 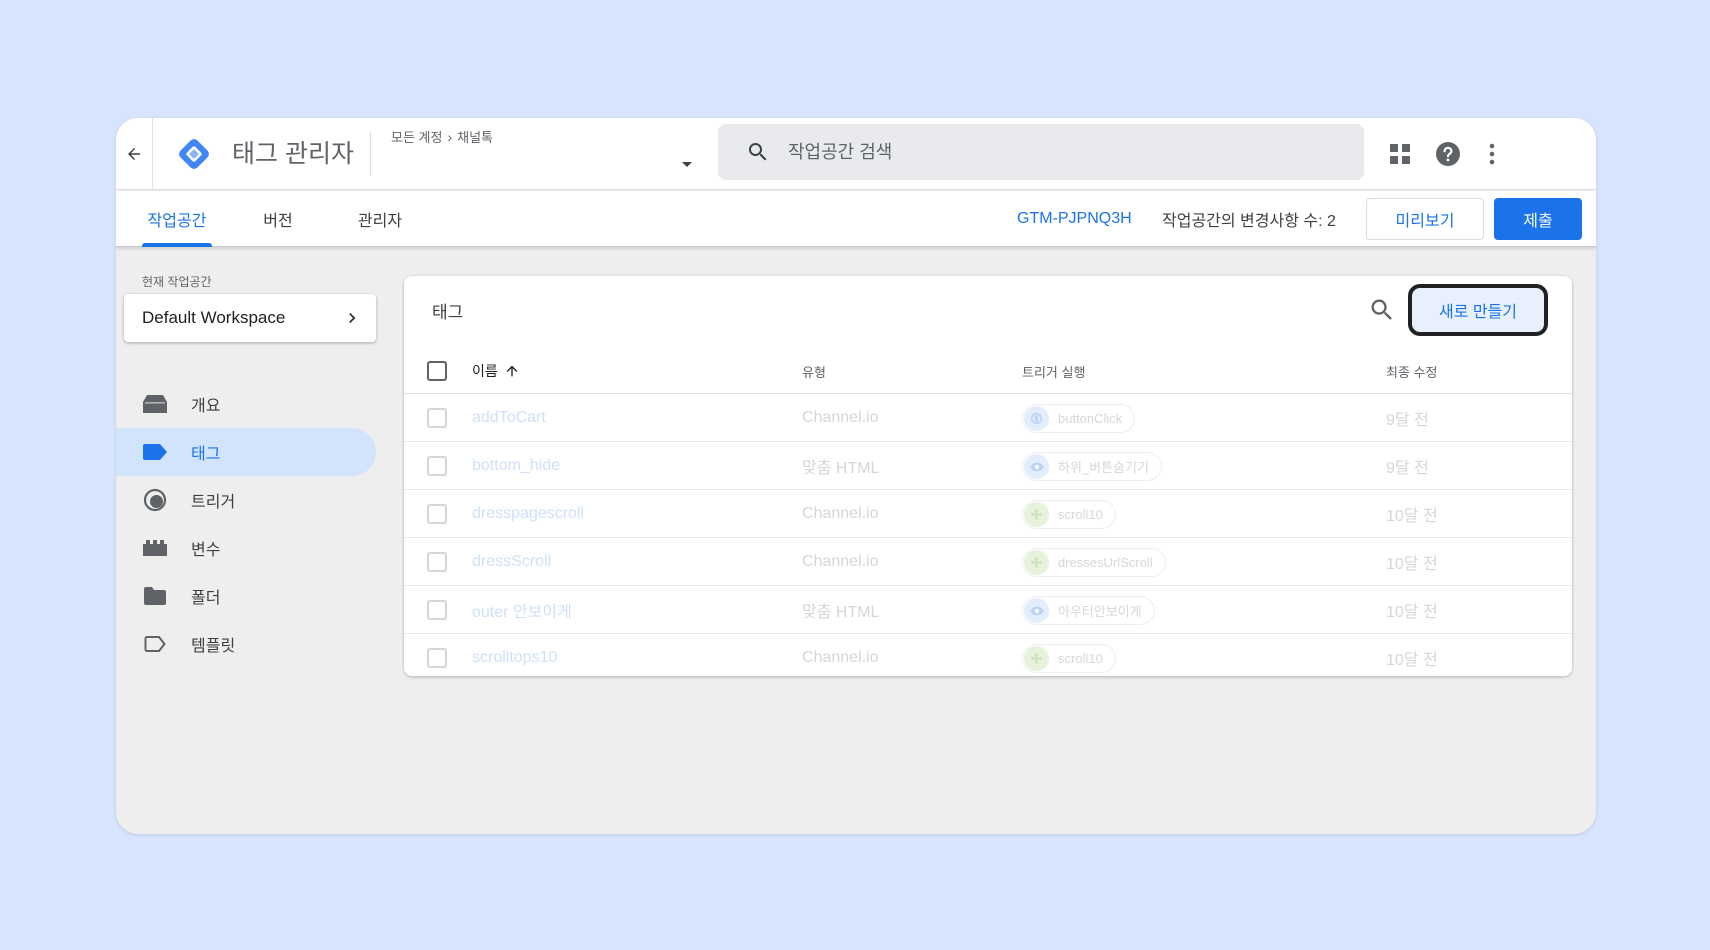 What do you see at coordinates (988, 610) in the screenshot?
I see `table-row: outer 안보이게 맞춤 HTML 아우터안보이게 10달 전` at bounding box center [988, 610].